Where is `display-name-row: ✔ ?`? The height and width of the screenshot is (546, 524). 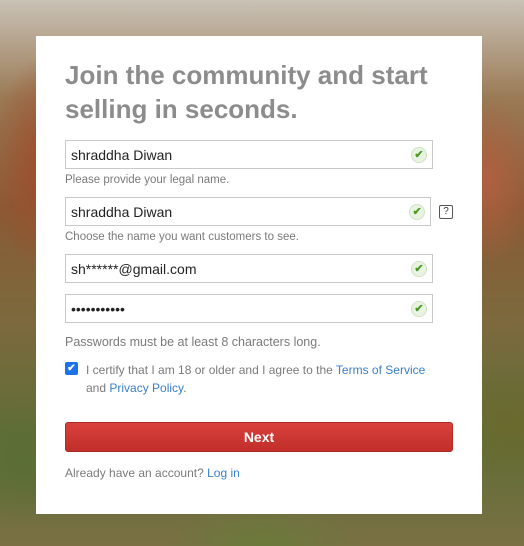
display-name-row: ✔ ? is located at coordinates (259, 211).